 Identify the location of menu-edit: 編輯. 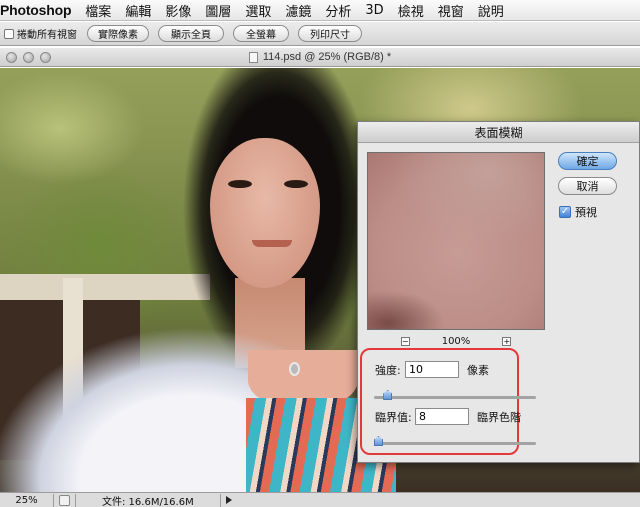
(138, 10).